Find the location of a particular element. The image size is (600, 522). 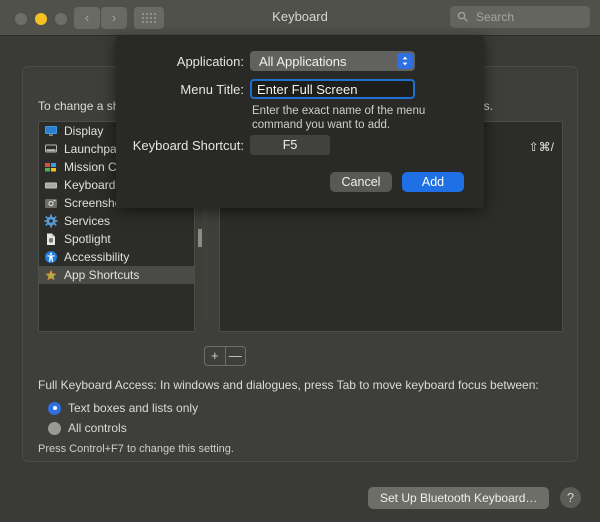

menu-title-label: Menu Title: is located at coordinates (212, 89).